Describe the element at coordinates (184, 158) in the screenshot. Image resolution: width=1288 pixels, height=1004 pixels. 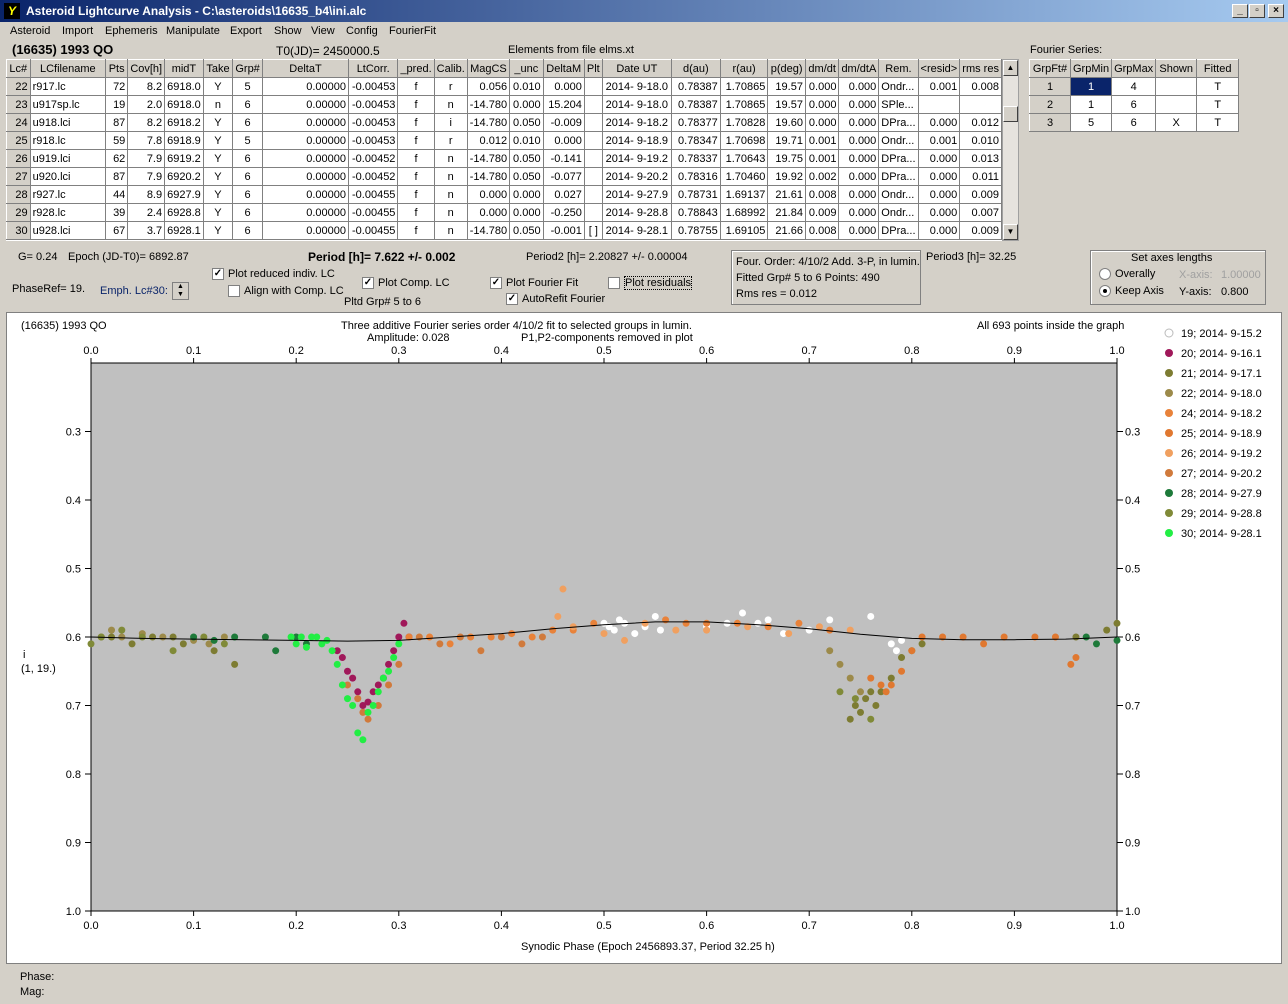
I see `lc-table-cell: 6919.2` at that location.